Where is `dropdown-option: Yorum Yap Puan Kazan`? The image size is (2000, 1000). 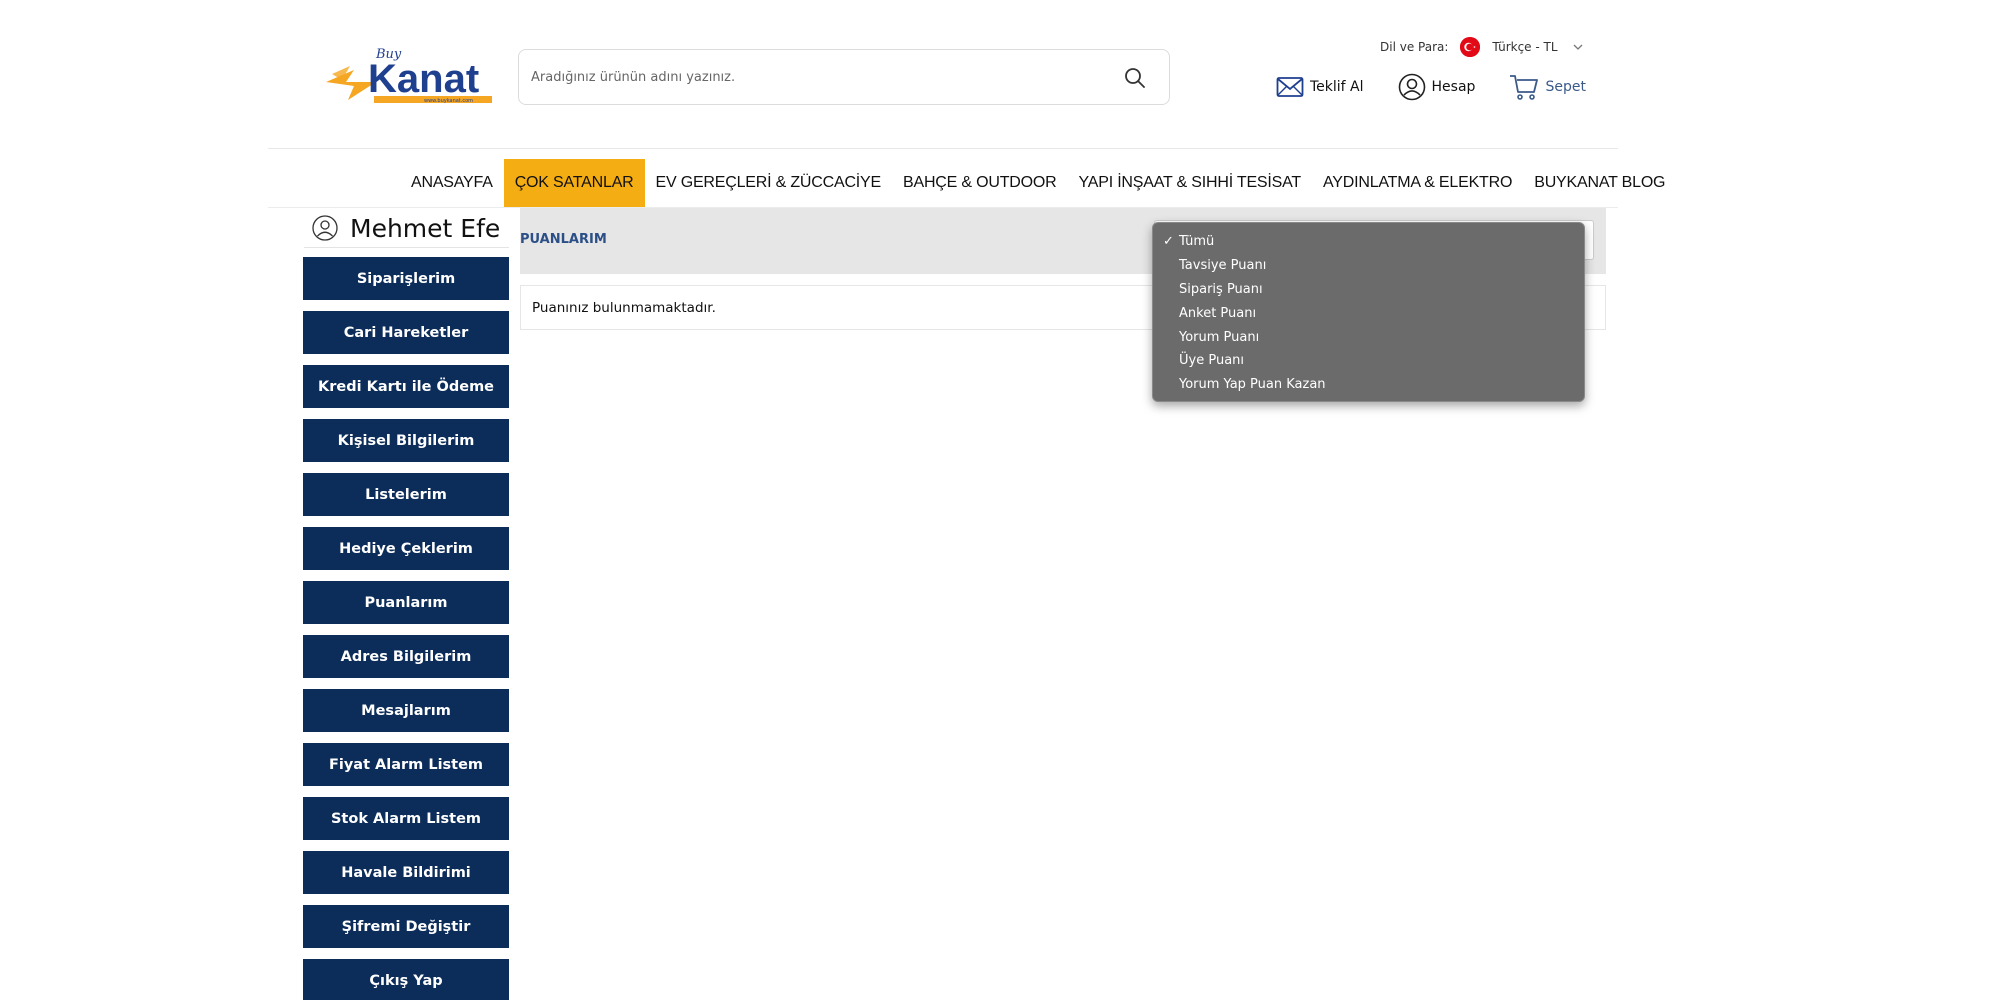 dropdown-option: Yorum Yap Puan Kazan is located at coordinates (1368, 385).